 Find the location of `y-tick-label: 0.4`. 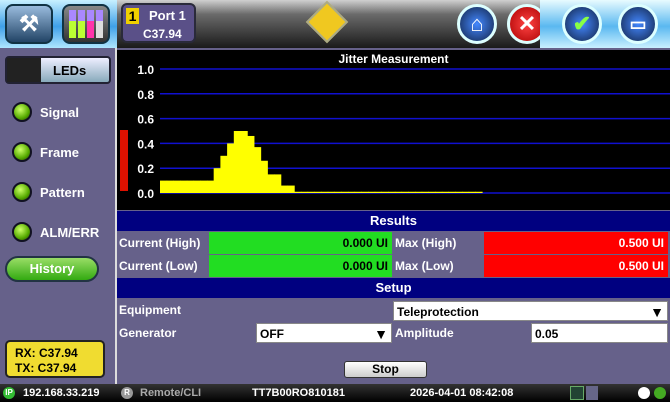

y-tick-label: 0.4 is located at coordinates (145, 144).